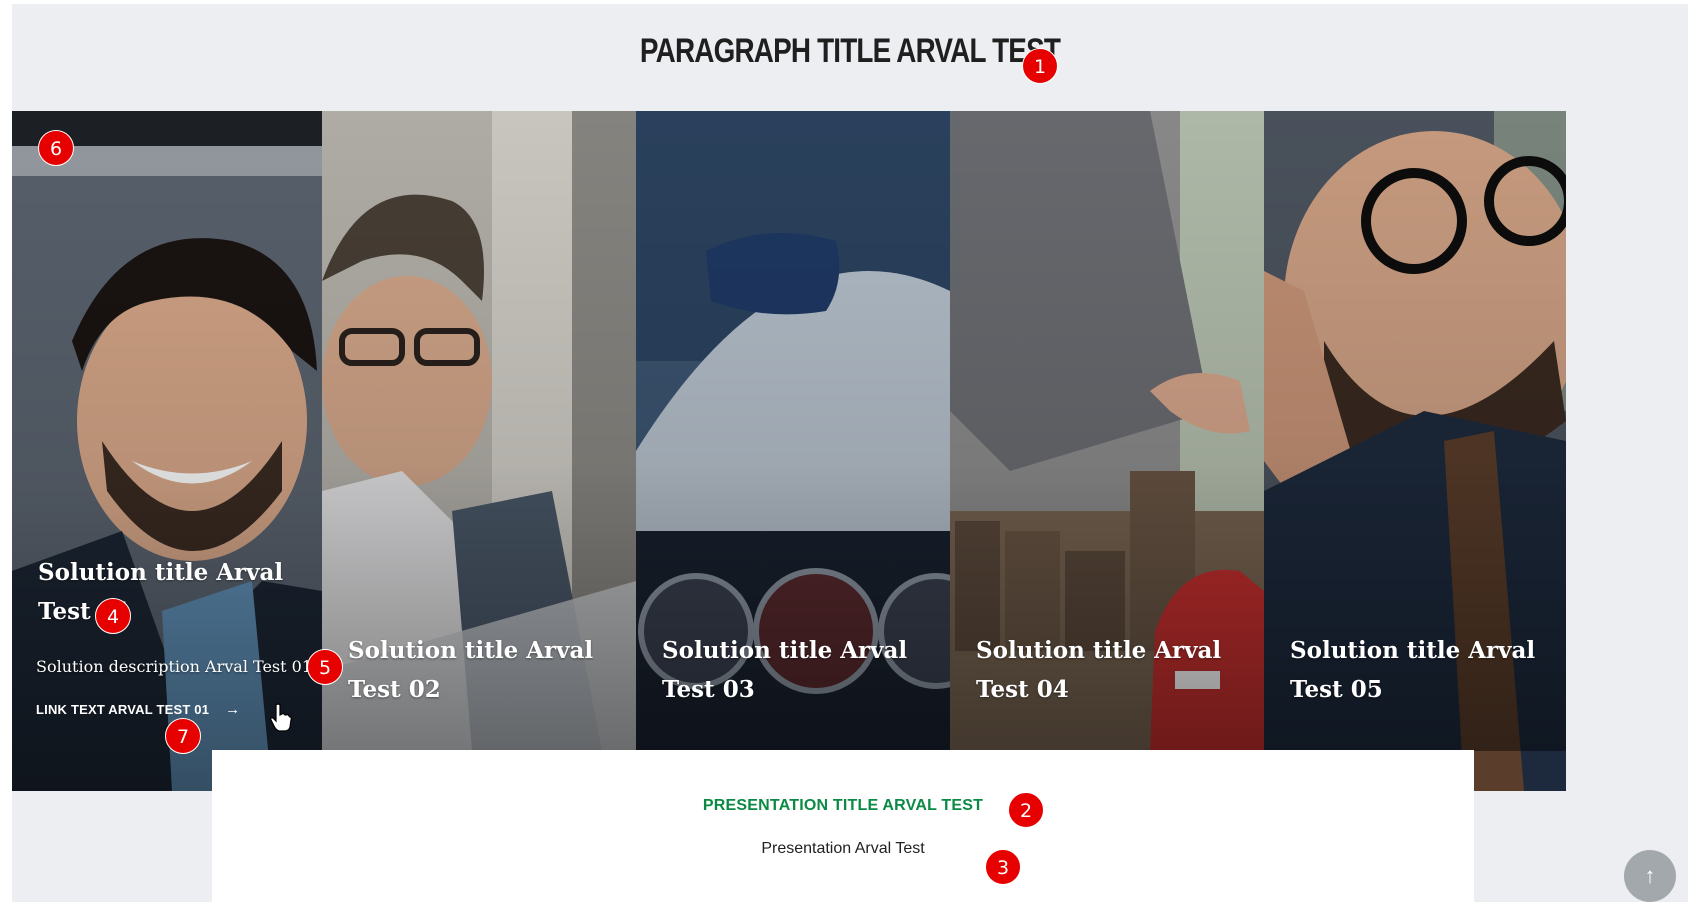 Image resolution: width=1695 pixels, height=902 pixels. Describe the element at coordinates (174, 666) in the screenshot. I see `panel-01-description: Solution description Arval Test 01` at that location.